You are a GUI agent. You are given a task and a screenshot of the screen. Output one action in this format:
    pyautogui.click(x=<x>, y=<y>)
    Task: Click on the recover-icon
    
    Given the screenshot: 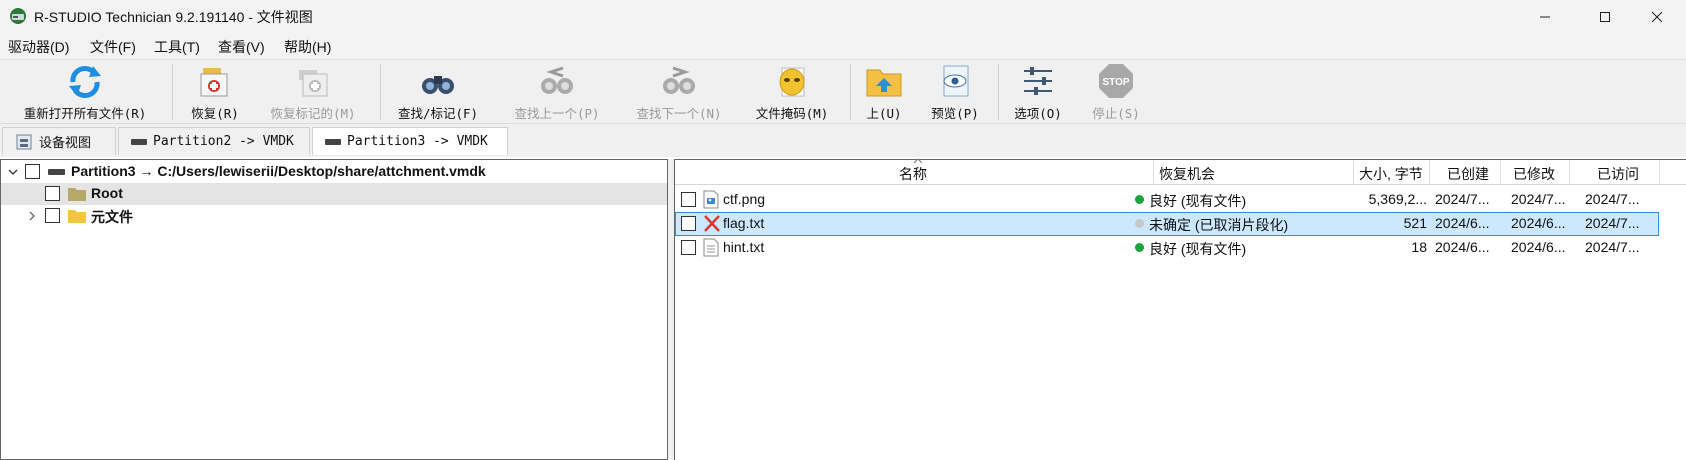 What is the action you would take?
    pyautogui.click(x=214, y=82)
    